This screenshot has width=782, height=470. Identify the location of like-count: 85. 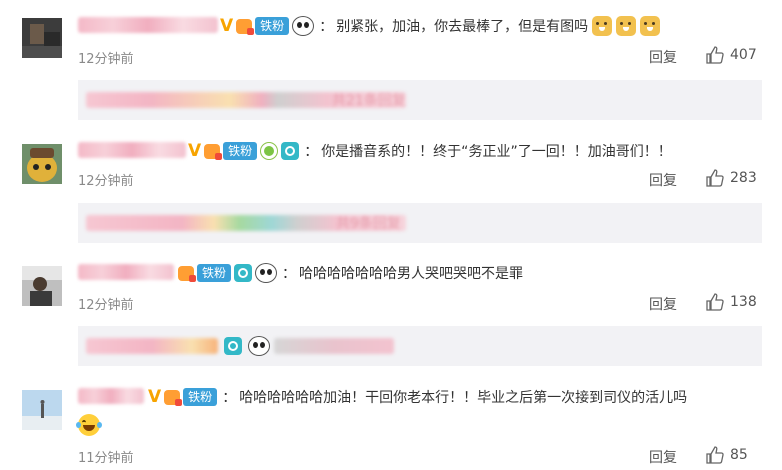
(739, 455).